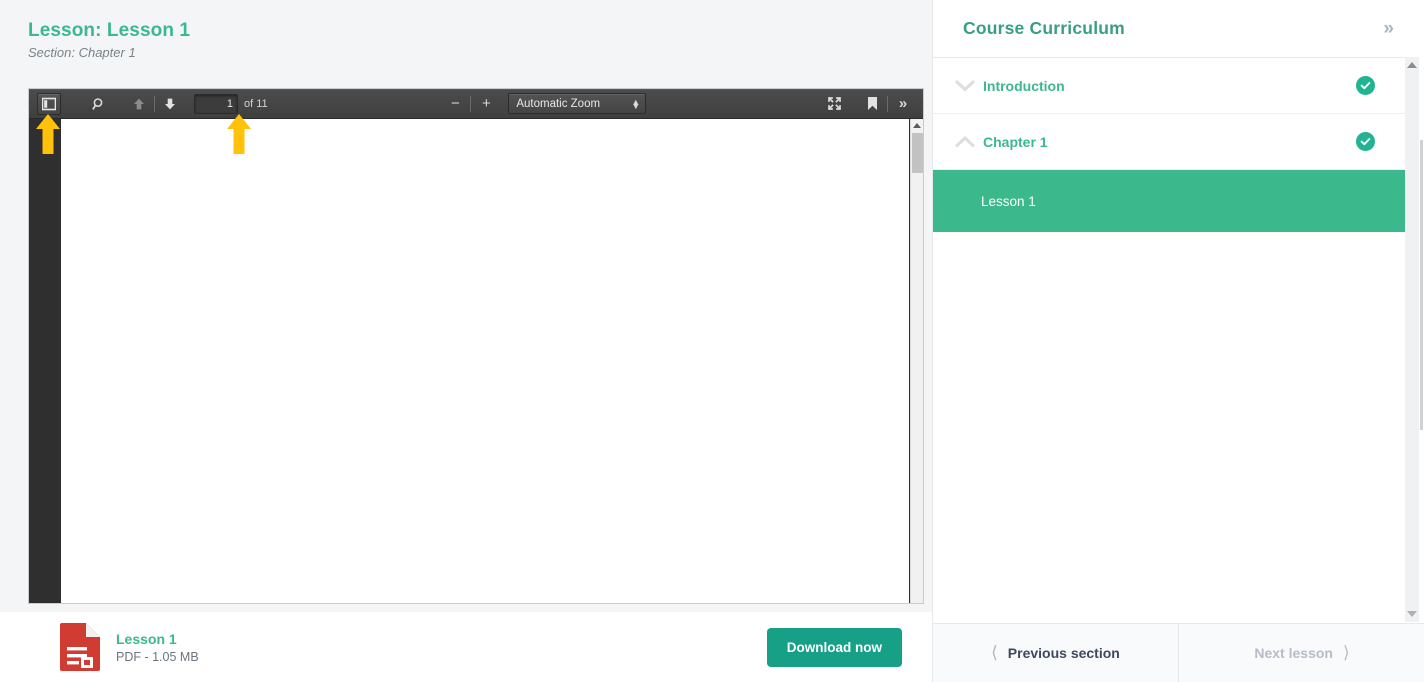  Describe the element at coordinates (1063, 653) in the screenshot. I see `previous-section-label: Previous section` at that location.